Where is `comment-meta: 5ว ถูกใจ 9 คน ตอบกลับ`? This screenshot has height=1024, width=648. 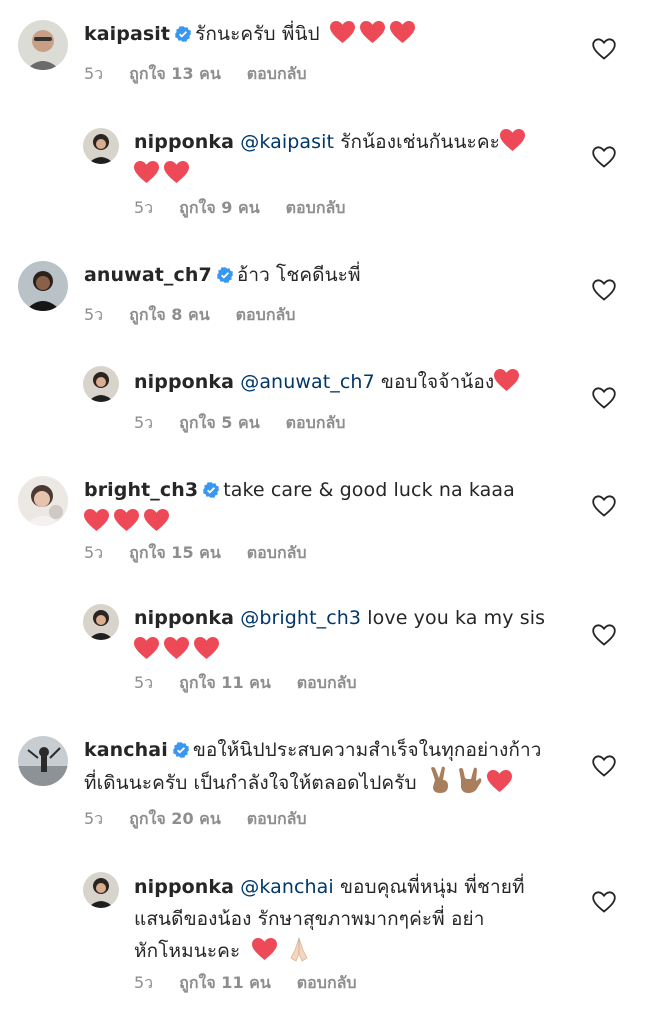 comment-meta: 5ว ถูกใจ 9 คน ตอบกลับ is located at coordinates (252, 208).